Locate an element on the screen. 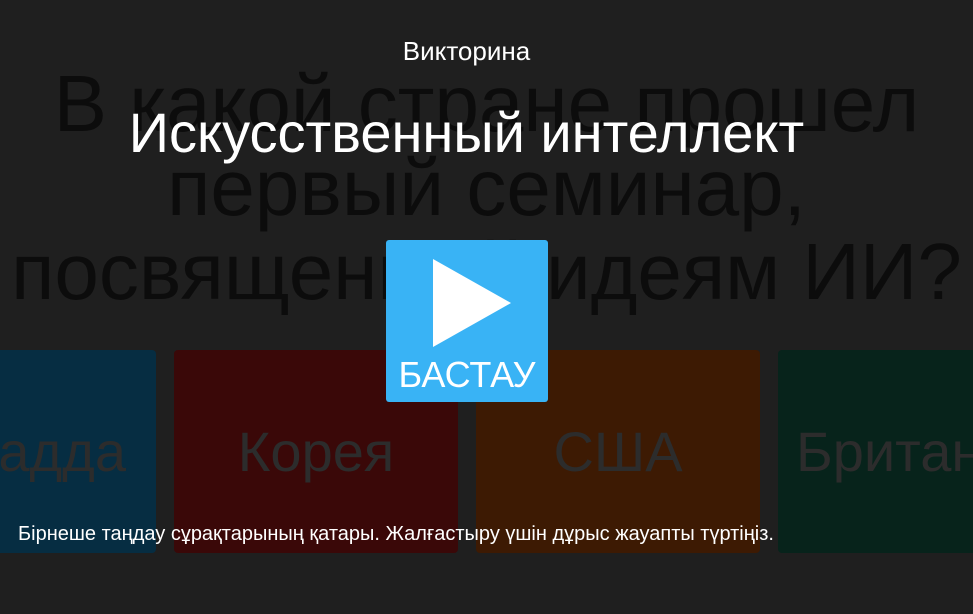 The width and height of the screenshot is (973, 614). play-icon is located at coordinates (472, 303).